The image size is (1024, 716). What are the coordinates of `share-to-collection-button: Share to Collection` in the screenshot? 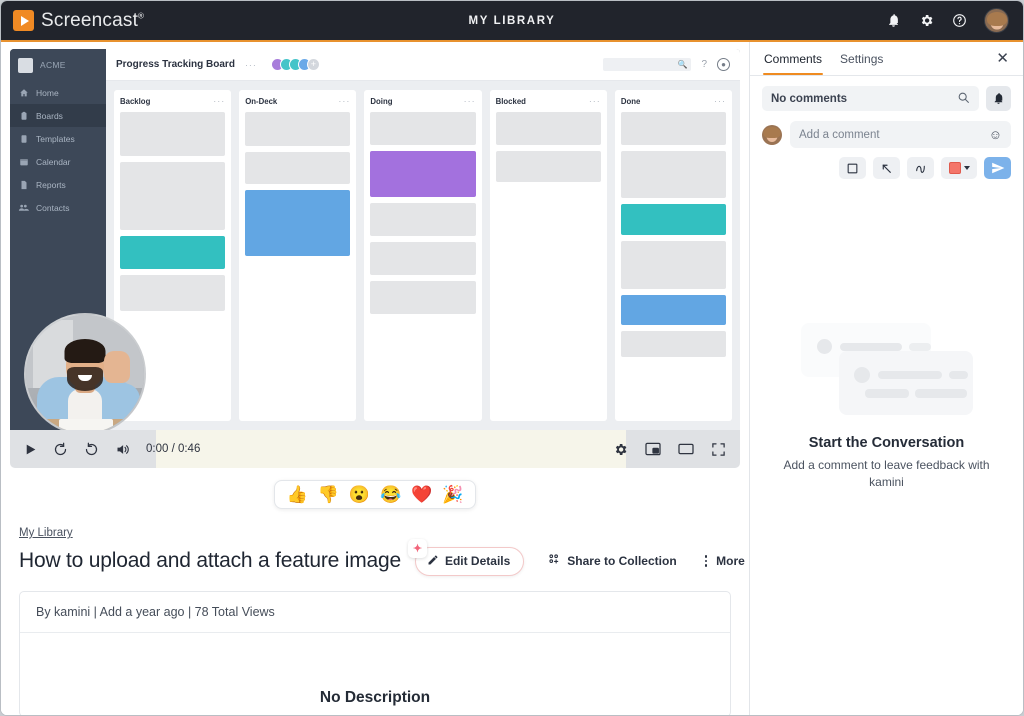 It's located at (612, 561).